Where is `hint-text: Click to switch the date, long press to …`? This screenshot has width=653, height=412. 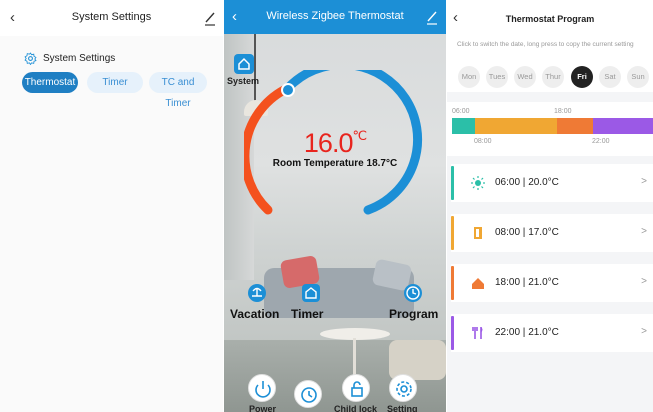 hint-text: Click to switch the date, long press to … is located at coordinates (553, 44).